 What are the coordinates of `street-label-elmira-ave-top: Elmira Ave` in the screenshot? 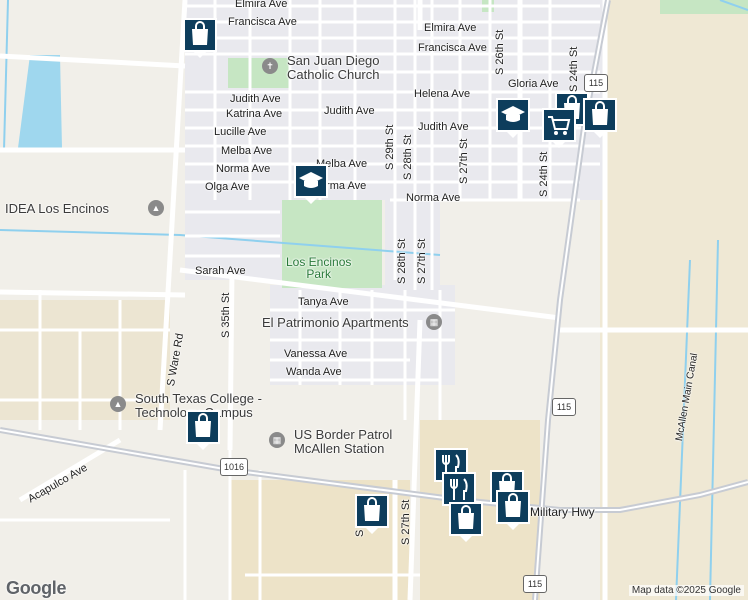 It's located at (261, 5).